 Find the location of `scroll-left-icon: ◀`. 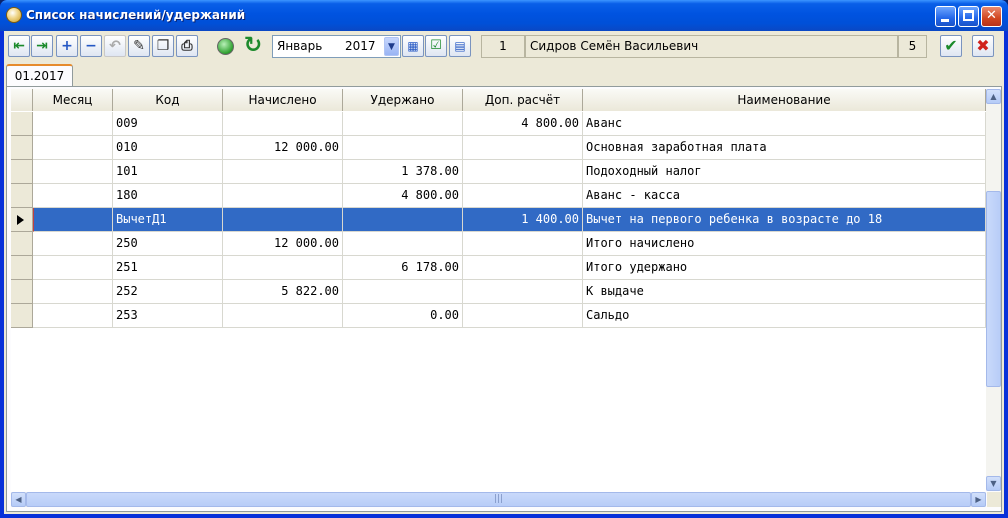

scroll-left-icon: ◀ is located at coordinates (18, 499).